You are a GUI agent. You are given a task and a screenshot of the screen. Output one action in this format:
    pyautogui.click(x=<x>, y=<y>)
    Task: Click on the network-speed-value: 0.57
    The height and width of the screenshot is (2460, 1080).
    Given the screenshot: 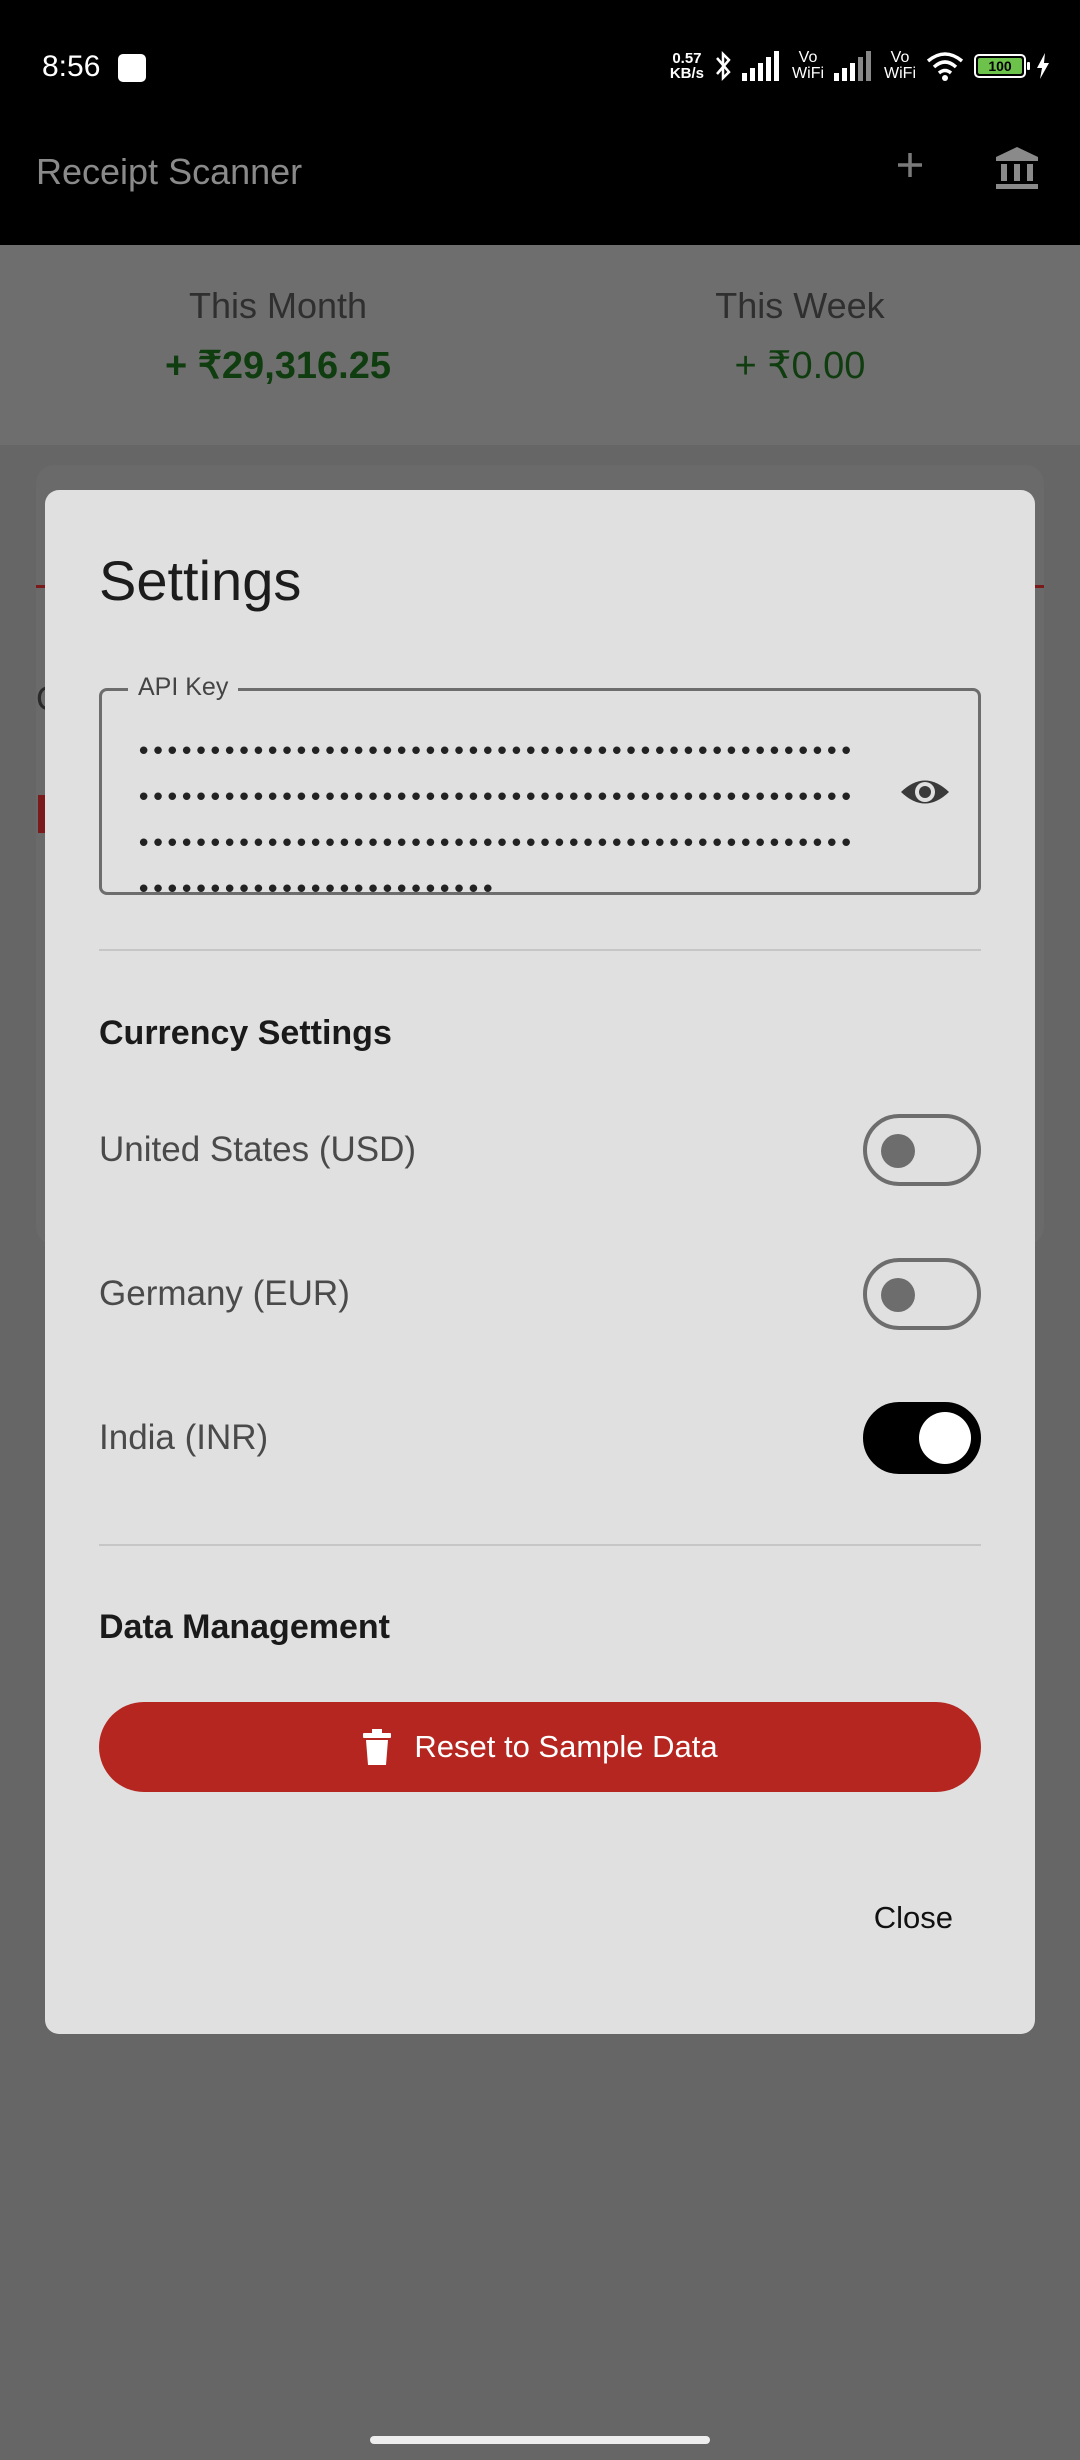 What is the action you would take?
    pyautogui.click(x=687, y=58)
    